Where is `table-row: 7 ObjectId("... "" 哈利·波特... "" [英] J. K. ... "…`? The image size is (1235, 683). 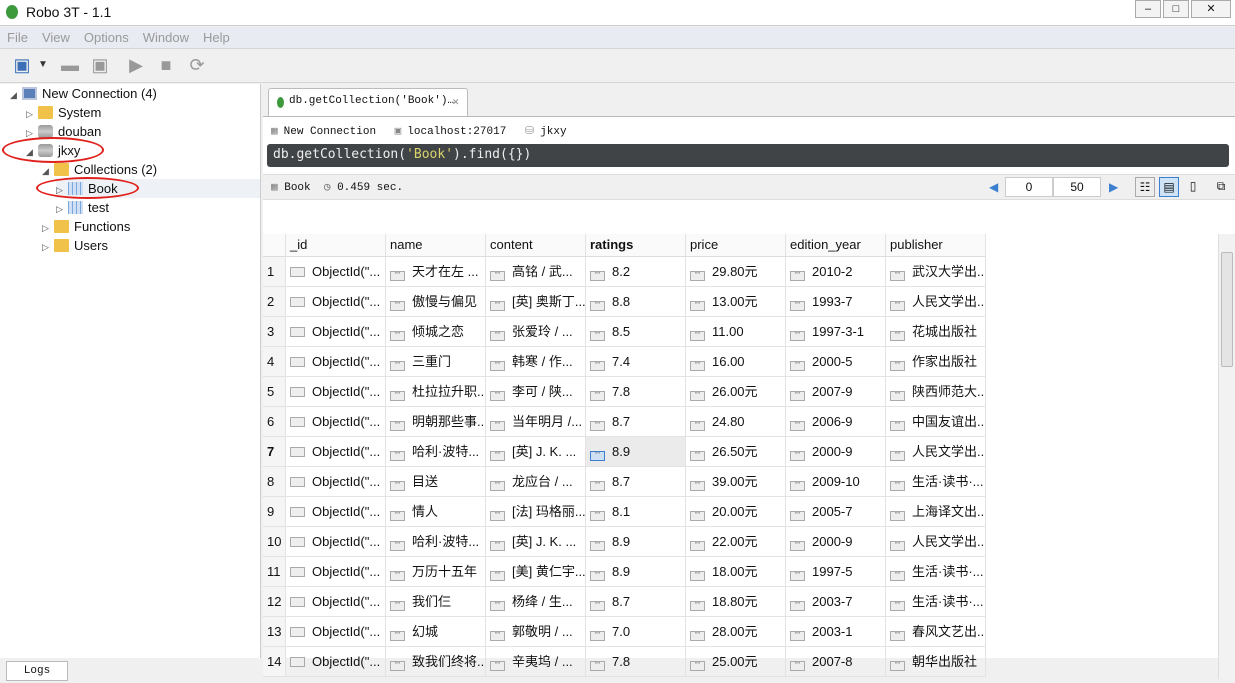
table-row: 7 ObjectId("... "" 哈利·波特... "" [英] J. K. ... "… is located at coordinates (624, 452).